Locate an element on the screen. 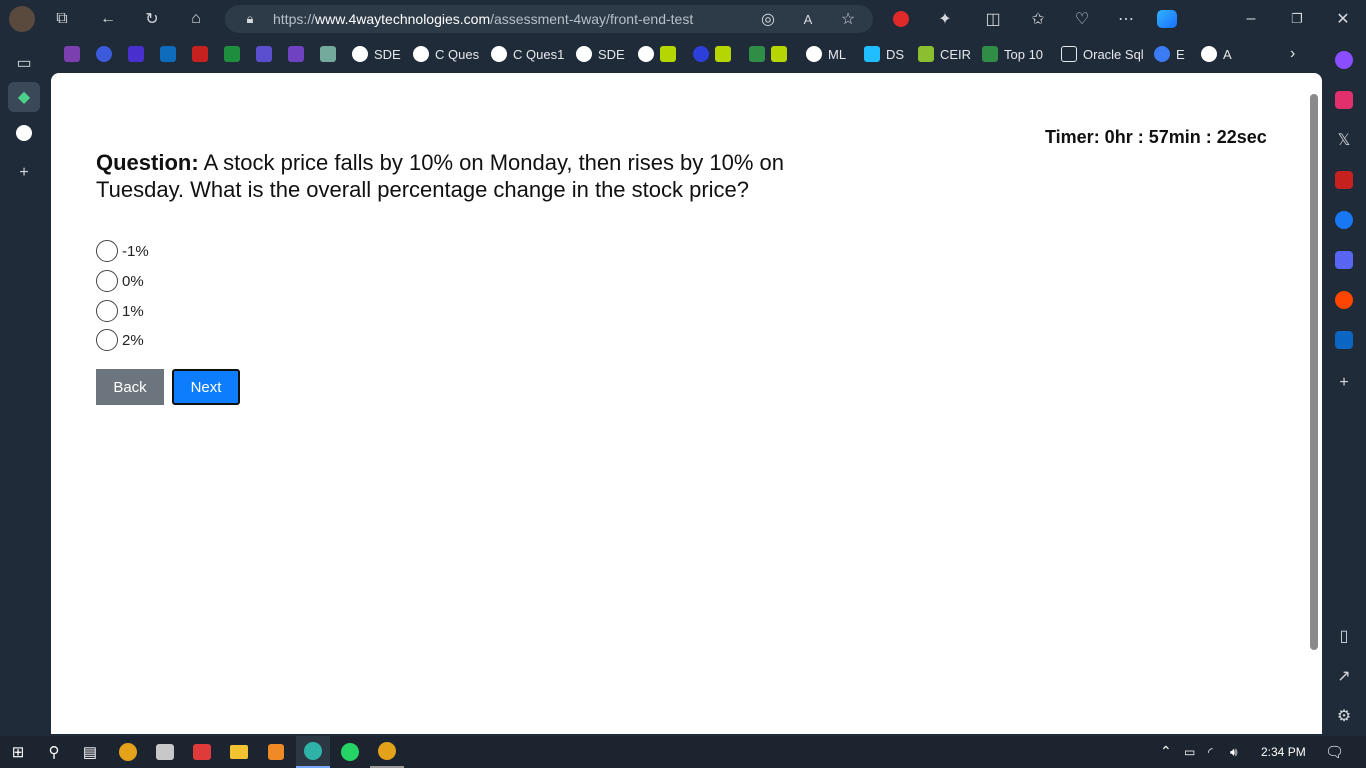  google-tab-icon is located at coordinates (24, 133).